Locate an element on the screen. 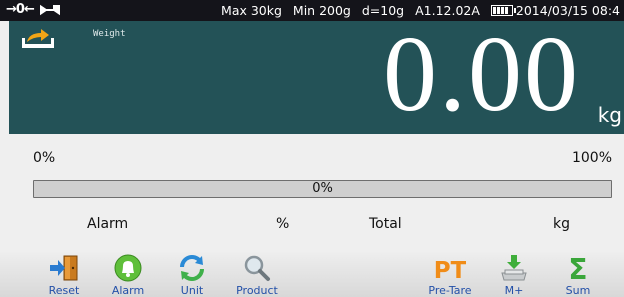  total-unit: kg is located at coordinates (561, 224).